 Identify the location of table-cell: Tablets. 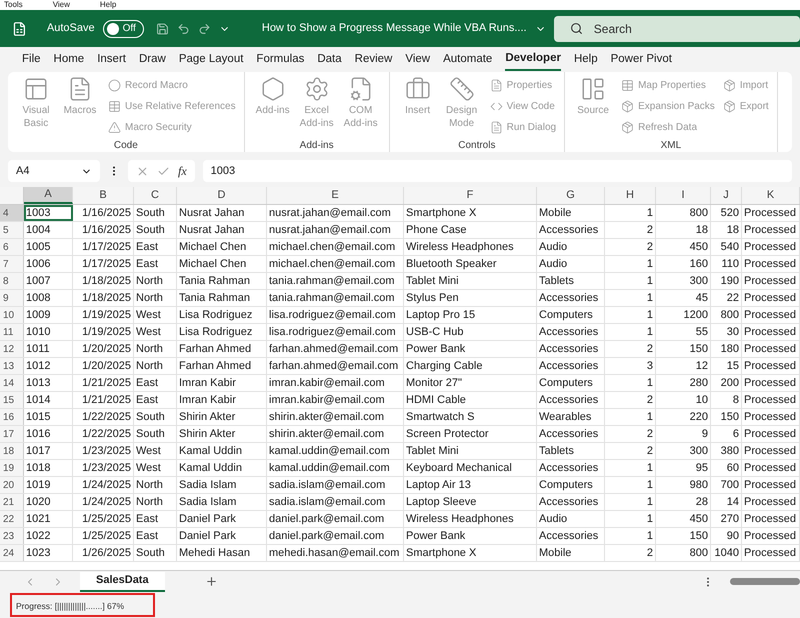
(571, 451).